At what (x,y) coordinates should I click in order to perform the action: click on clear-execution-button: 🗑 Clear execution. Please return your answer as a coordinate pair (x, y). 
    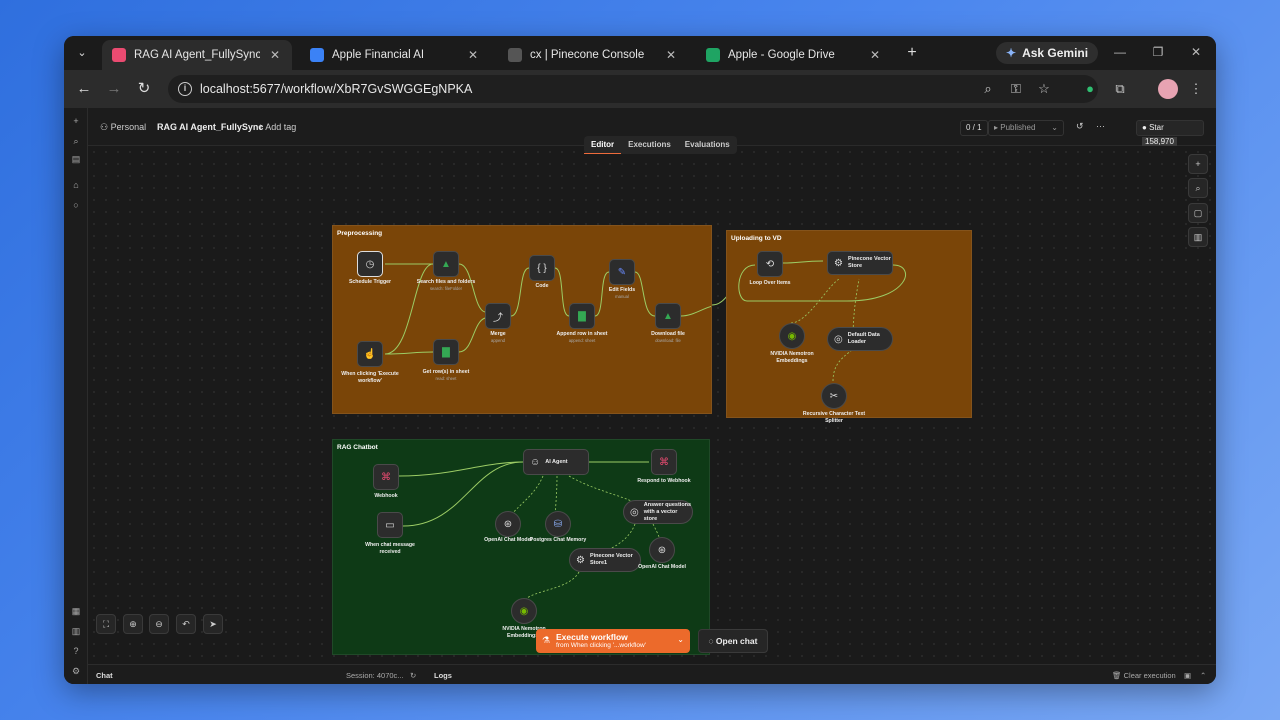
    Looking at the image, I should click on (1144, 675).